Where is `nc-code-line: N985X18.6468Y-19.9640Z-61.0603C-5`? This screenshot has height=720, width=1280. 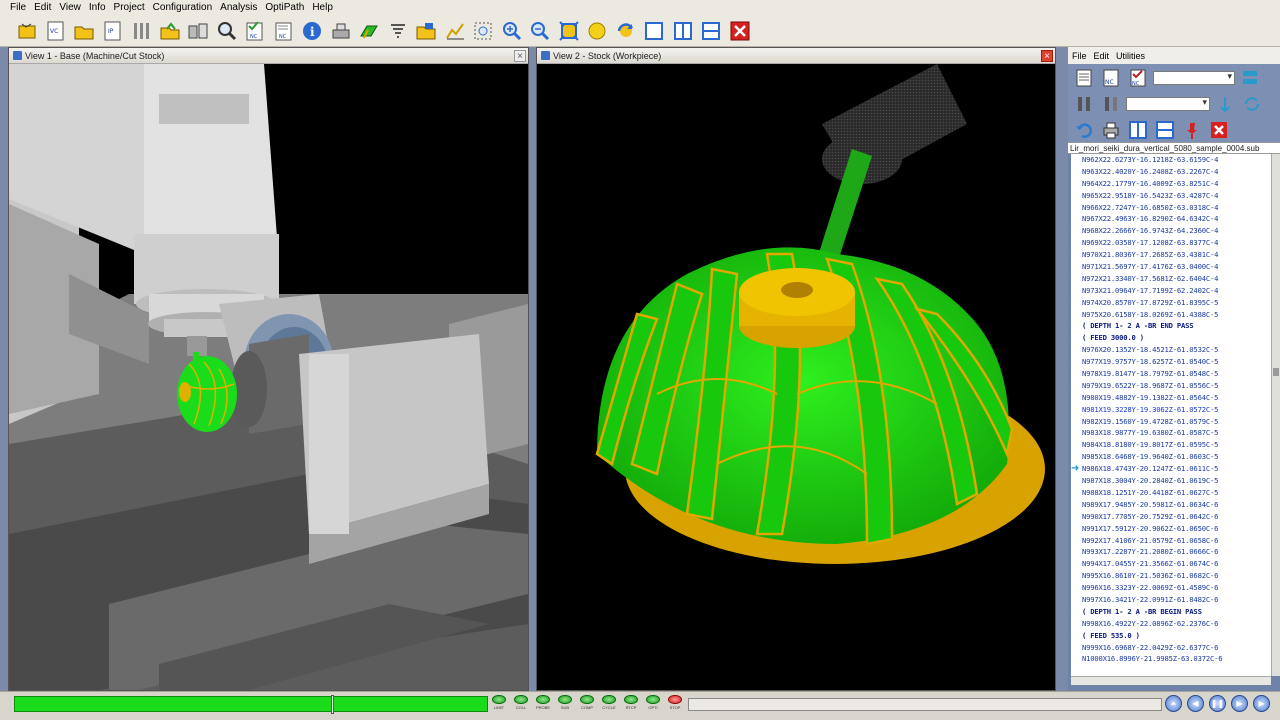
nc-code-line: N985X18.6468Y-19.9640Z-61.0603C-5 is located at coordinates (1171, 457).